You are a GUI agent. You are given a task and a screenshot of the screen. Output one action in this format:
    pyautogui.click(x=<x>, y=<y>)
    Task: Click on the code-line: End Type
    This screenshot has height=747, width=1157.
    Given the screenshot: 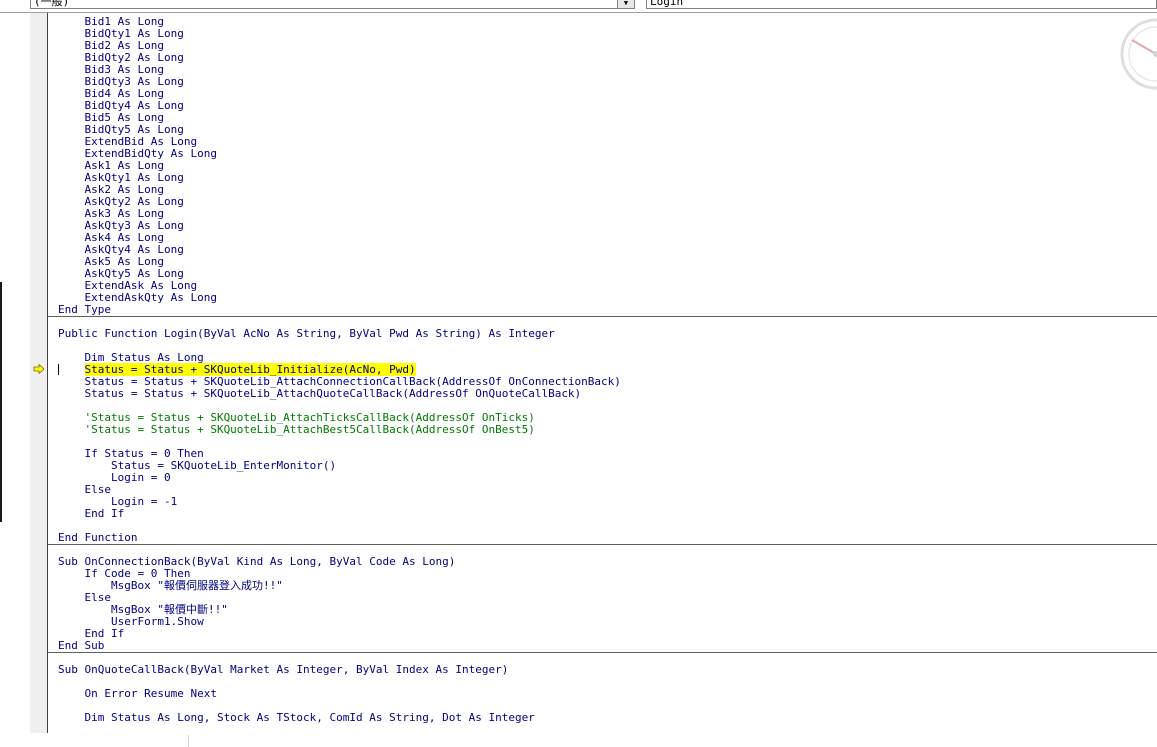 What is the action you would take?
    pyautogui.click(x=84, y=309)
    